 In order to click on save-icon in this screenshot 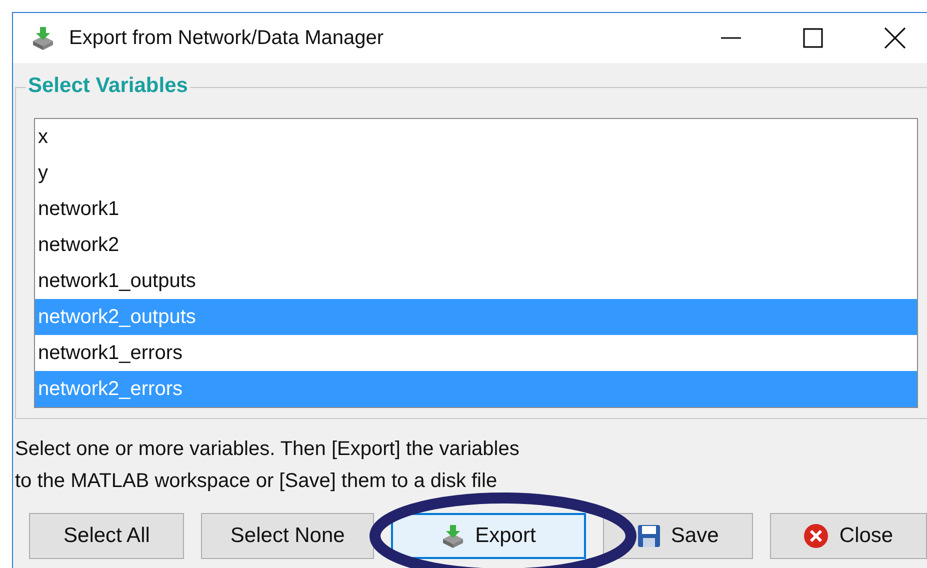, I will do `click(648, 536)`.